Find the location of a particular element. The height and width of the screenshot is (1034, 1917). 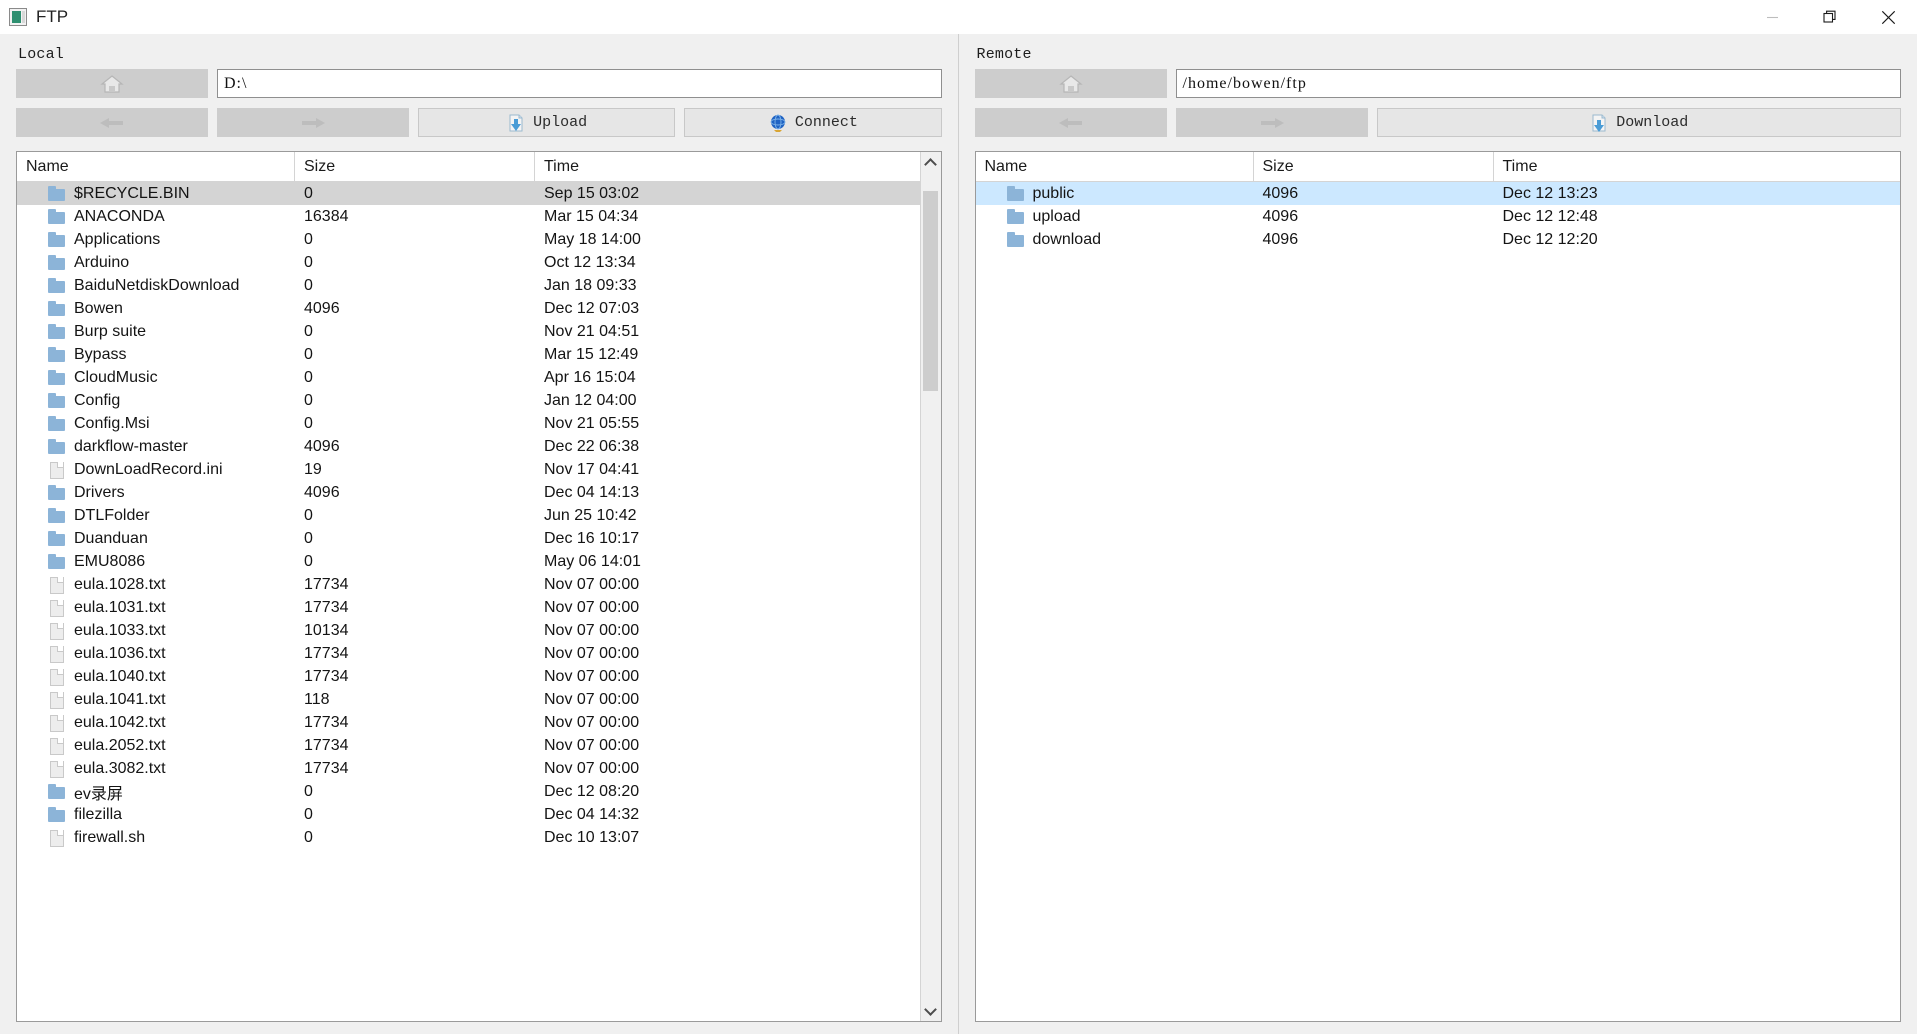

file-icon is located at coordinates (56, 746).